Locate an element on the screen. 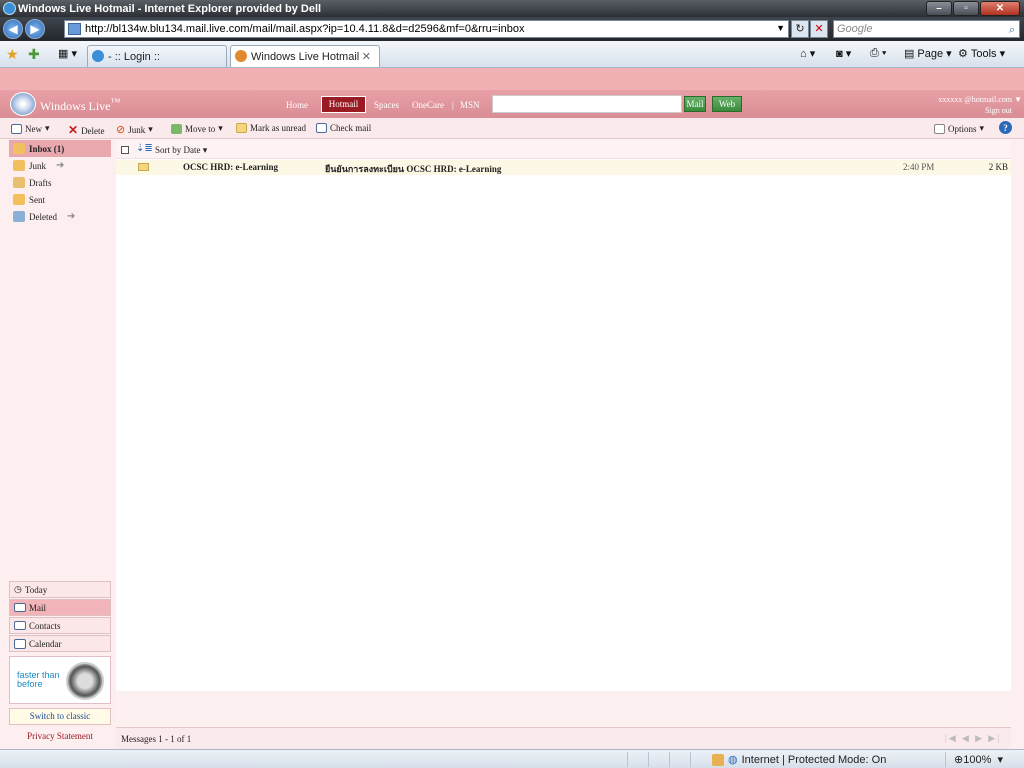  sign-out-link: Sign out is located at coordinates (975, 110).